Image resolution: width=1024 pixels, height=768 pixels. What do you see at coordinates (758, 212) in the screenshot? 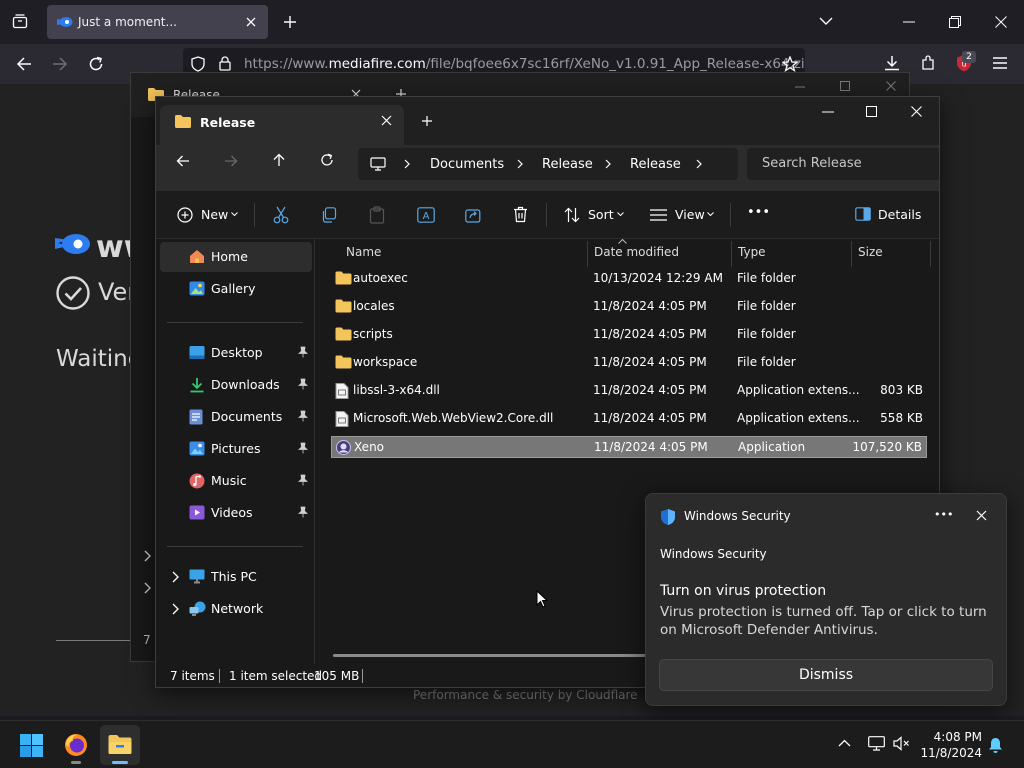
I see `see-more-button: •••` at bounding box center [758, 212].